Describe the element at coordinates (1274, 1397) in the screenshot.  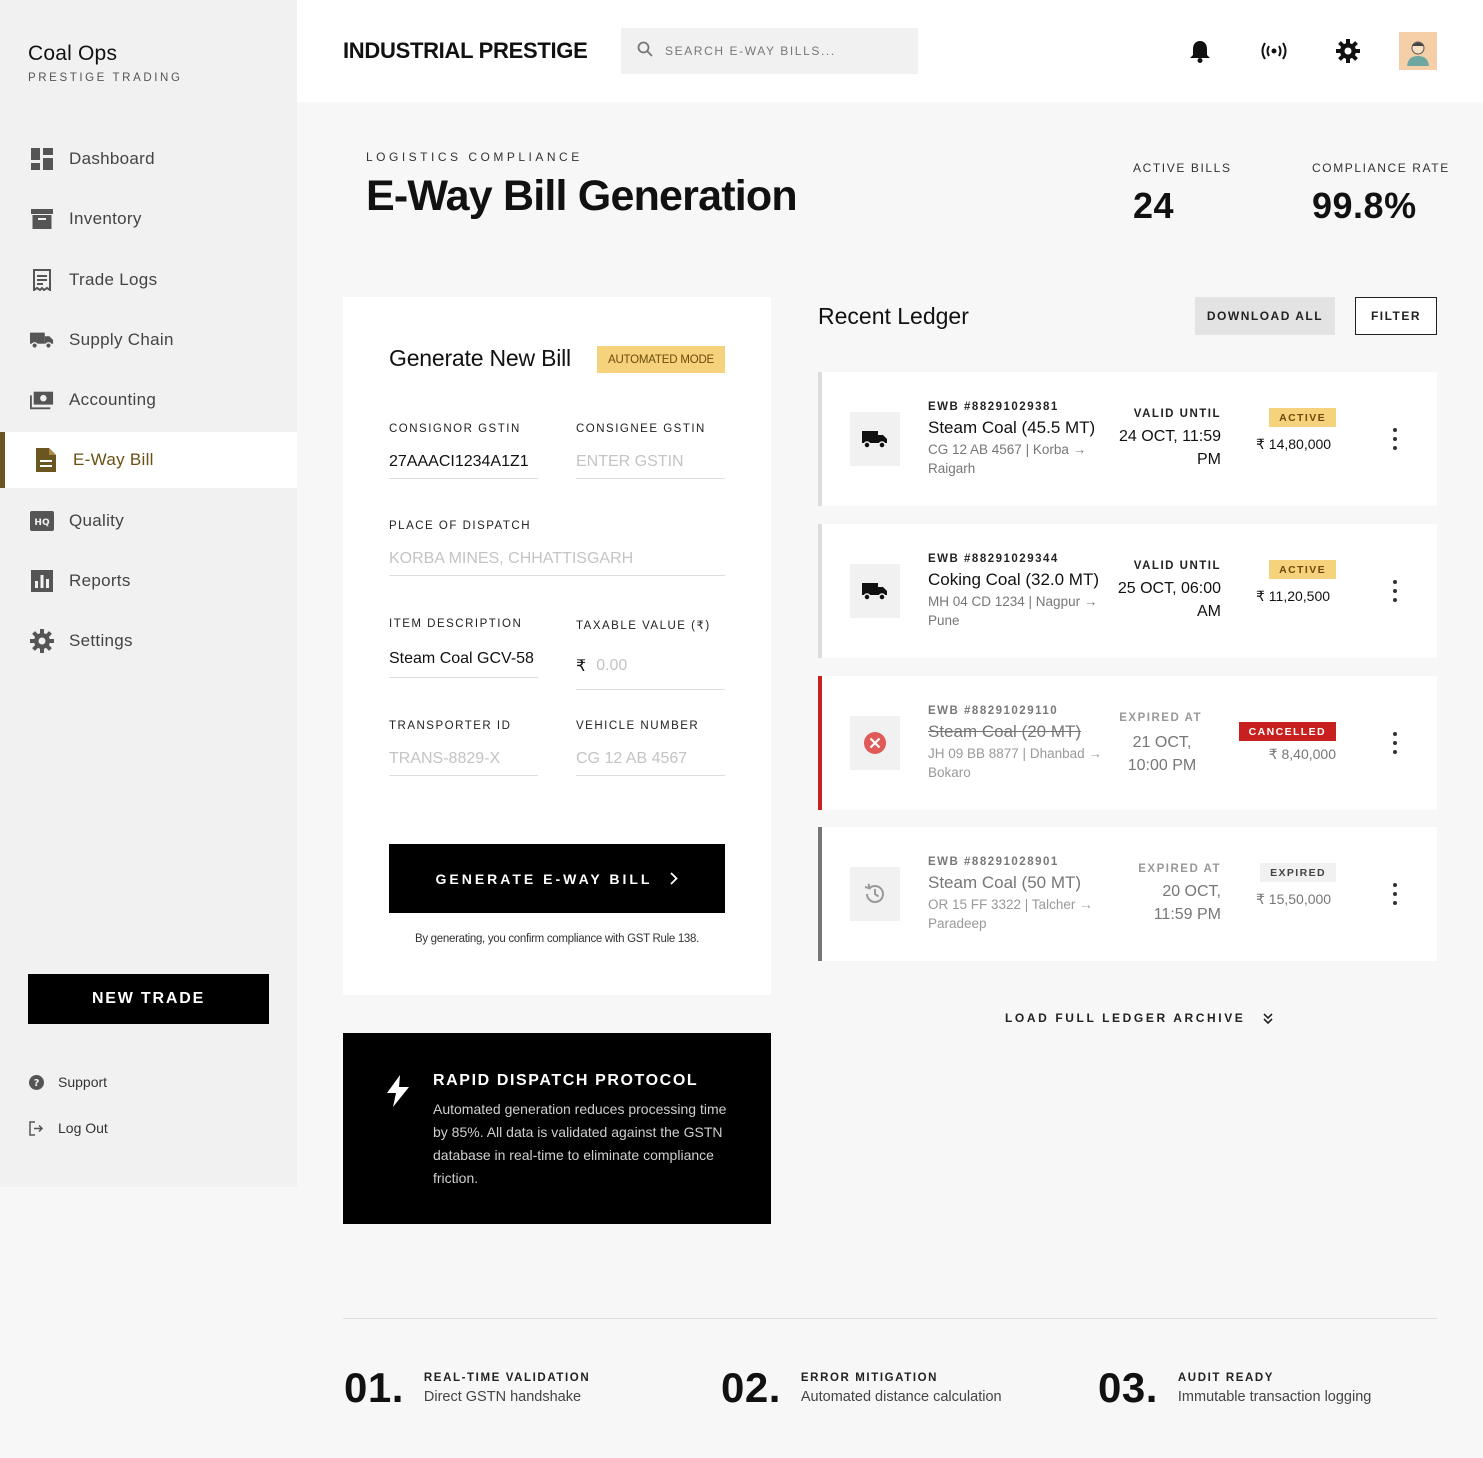
I see `feature-description: Immutable transaction logging` at that location.